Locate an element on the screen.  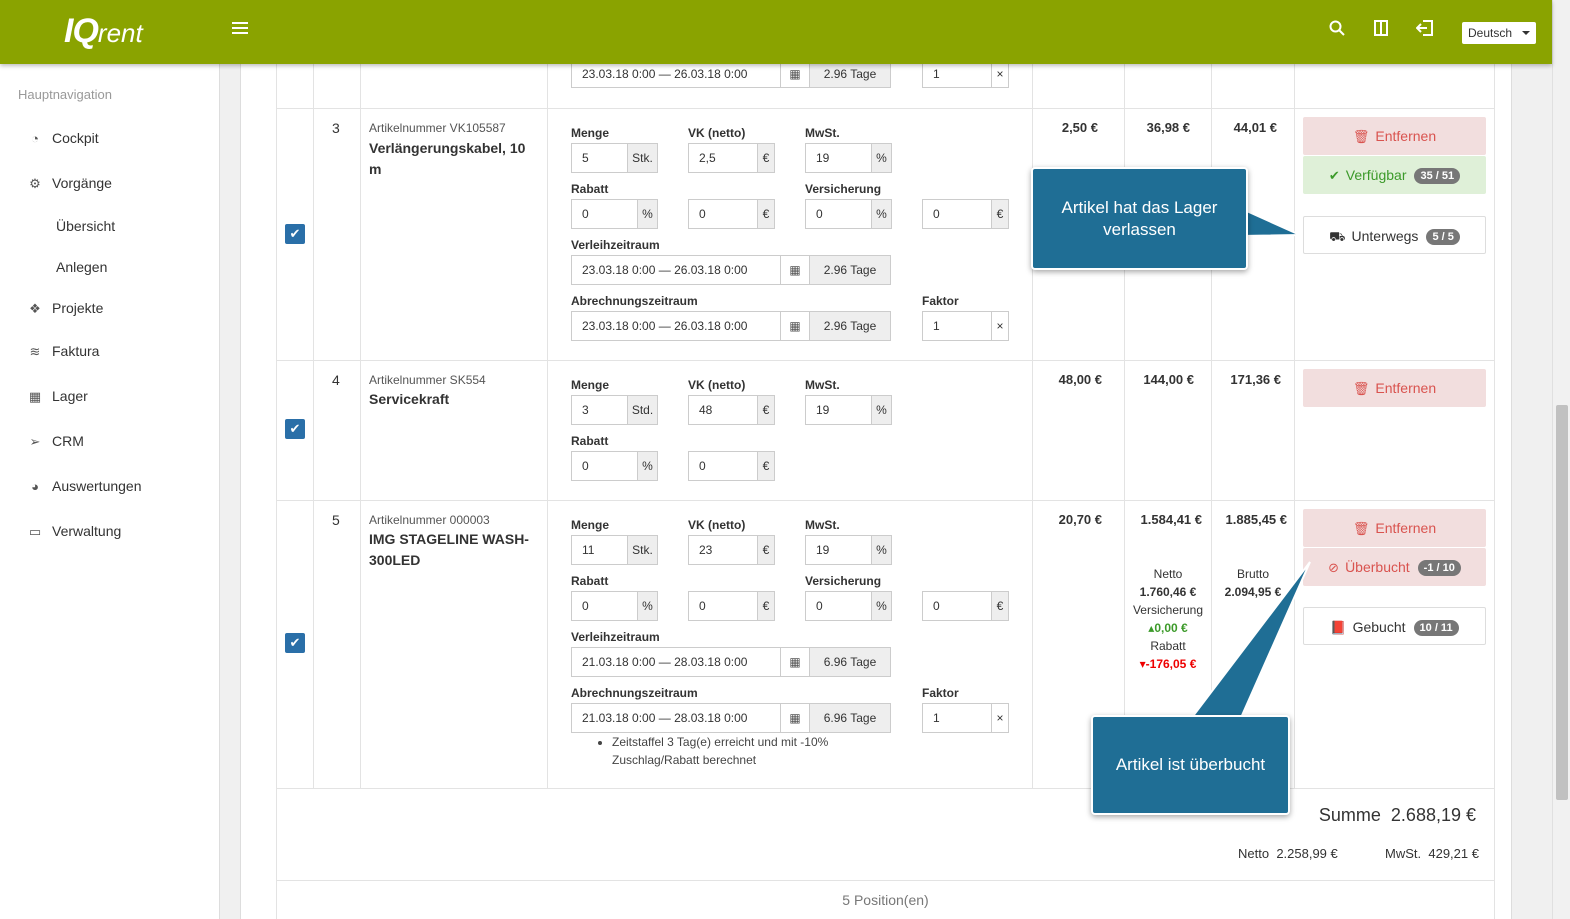
overbooked-button: ⊘ Überbucht -1 / 10 is located at coordinates (1394, 567).